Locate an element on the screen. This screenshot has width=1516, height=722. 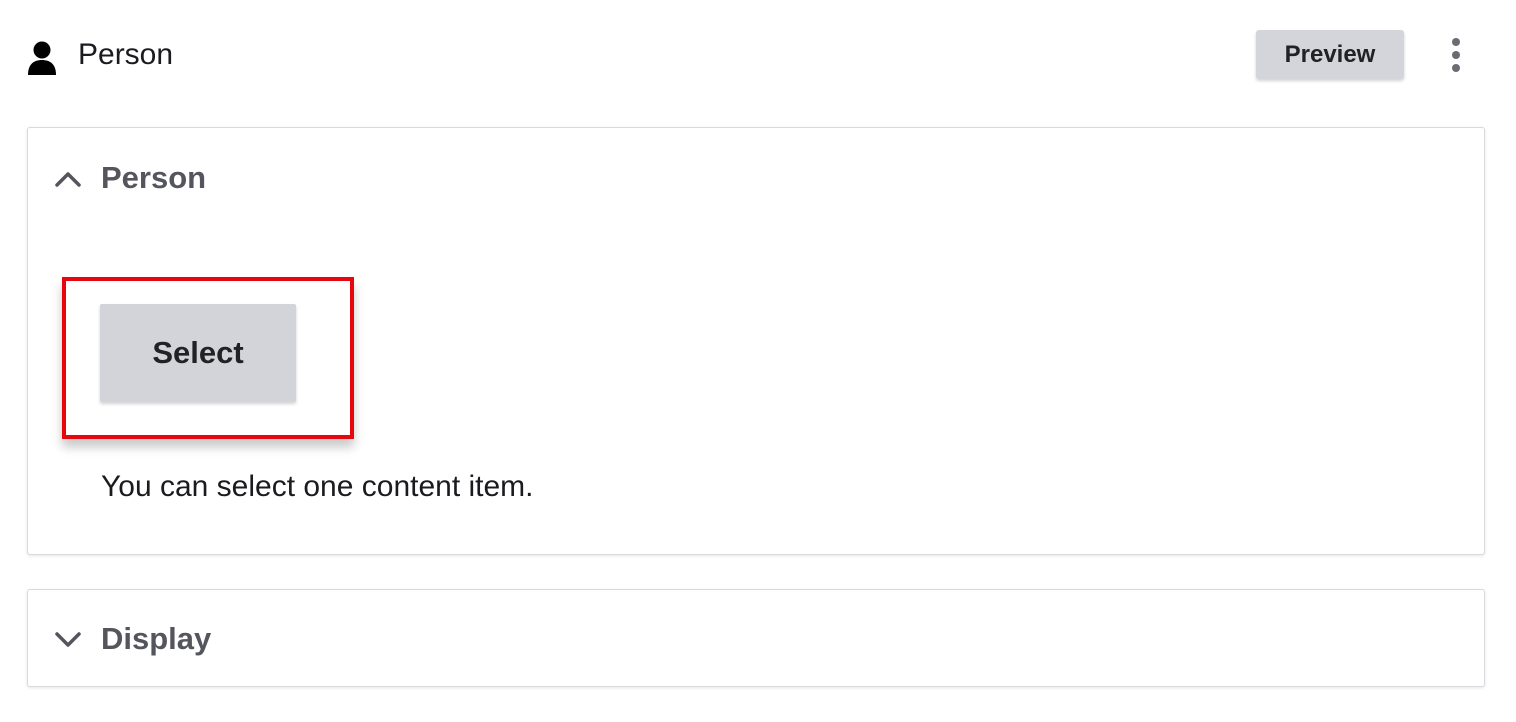
help-text: You can select one content item. is located at coordinates (317, 486).